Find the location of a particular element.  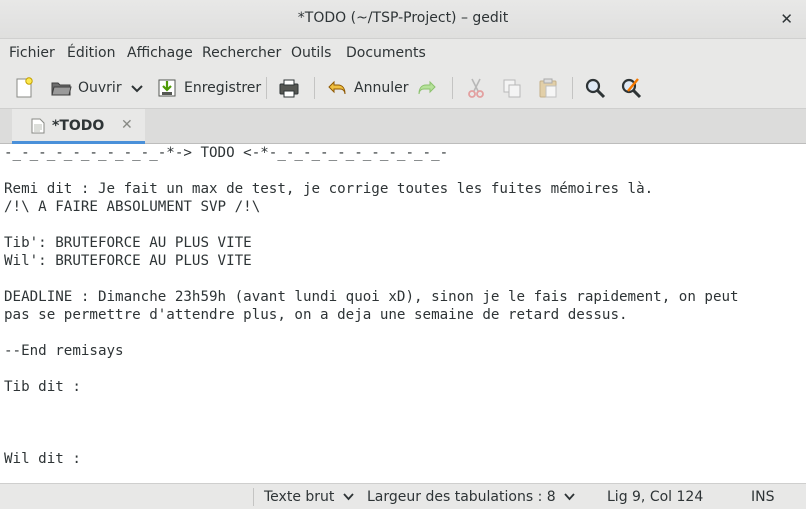

search-button is located at coordinates (595, 88).